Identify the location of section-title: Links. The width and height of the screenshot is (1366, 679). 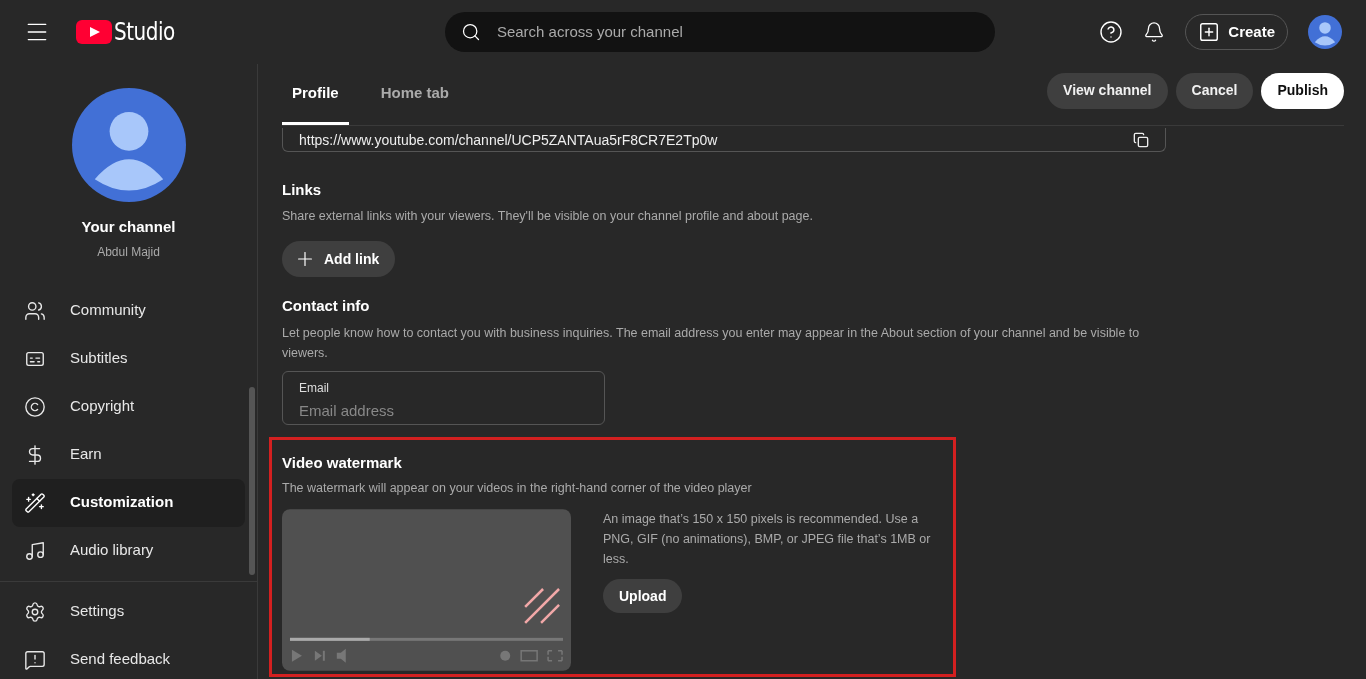
(302, 190).